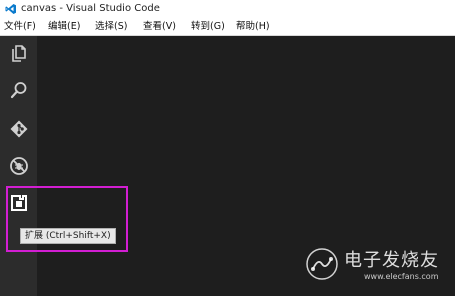 The height and width of the screenshot is (296, 455). I want to click on watermark-brand: 电子发烧友, so click(391, 260).